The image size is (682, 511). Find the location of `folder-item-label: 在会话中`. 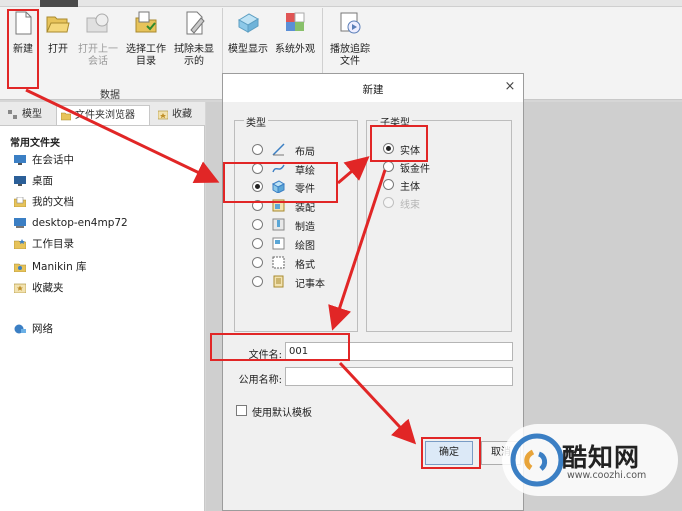

folder-item-label: 在会话中 is located at coordinates (53, 160).